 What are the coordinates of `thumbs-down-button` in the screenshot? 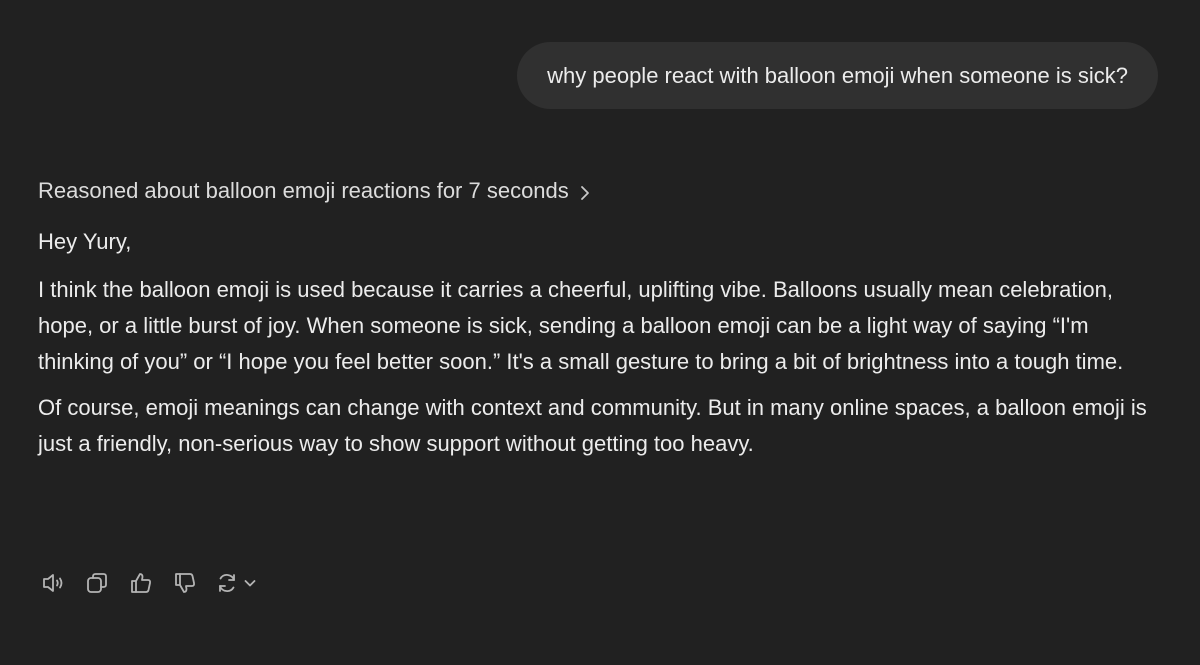 It's located at (185, 586).